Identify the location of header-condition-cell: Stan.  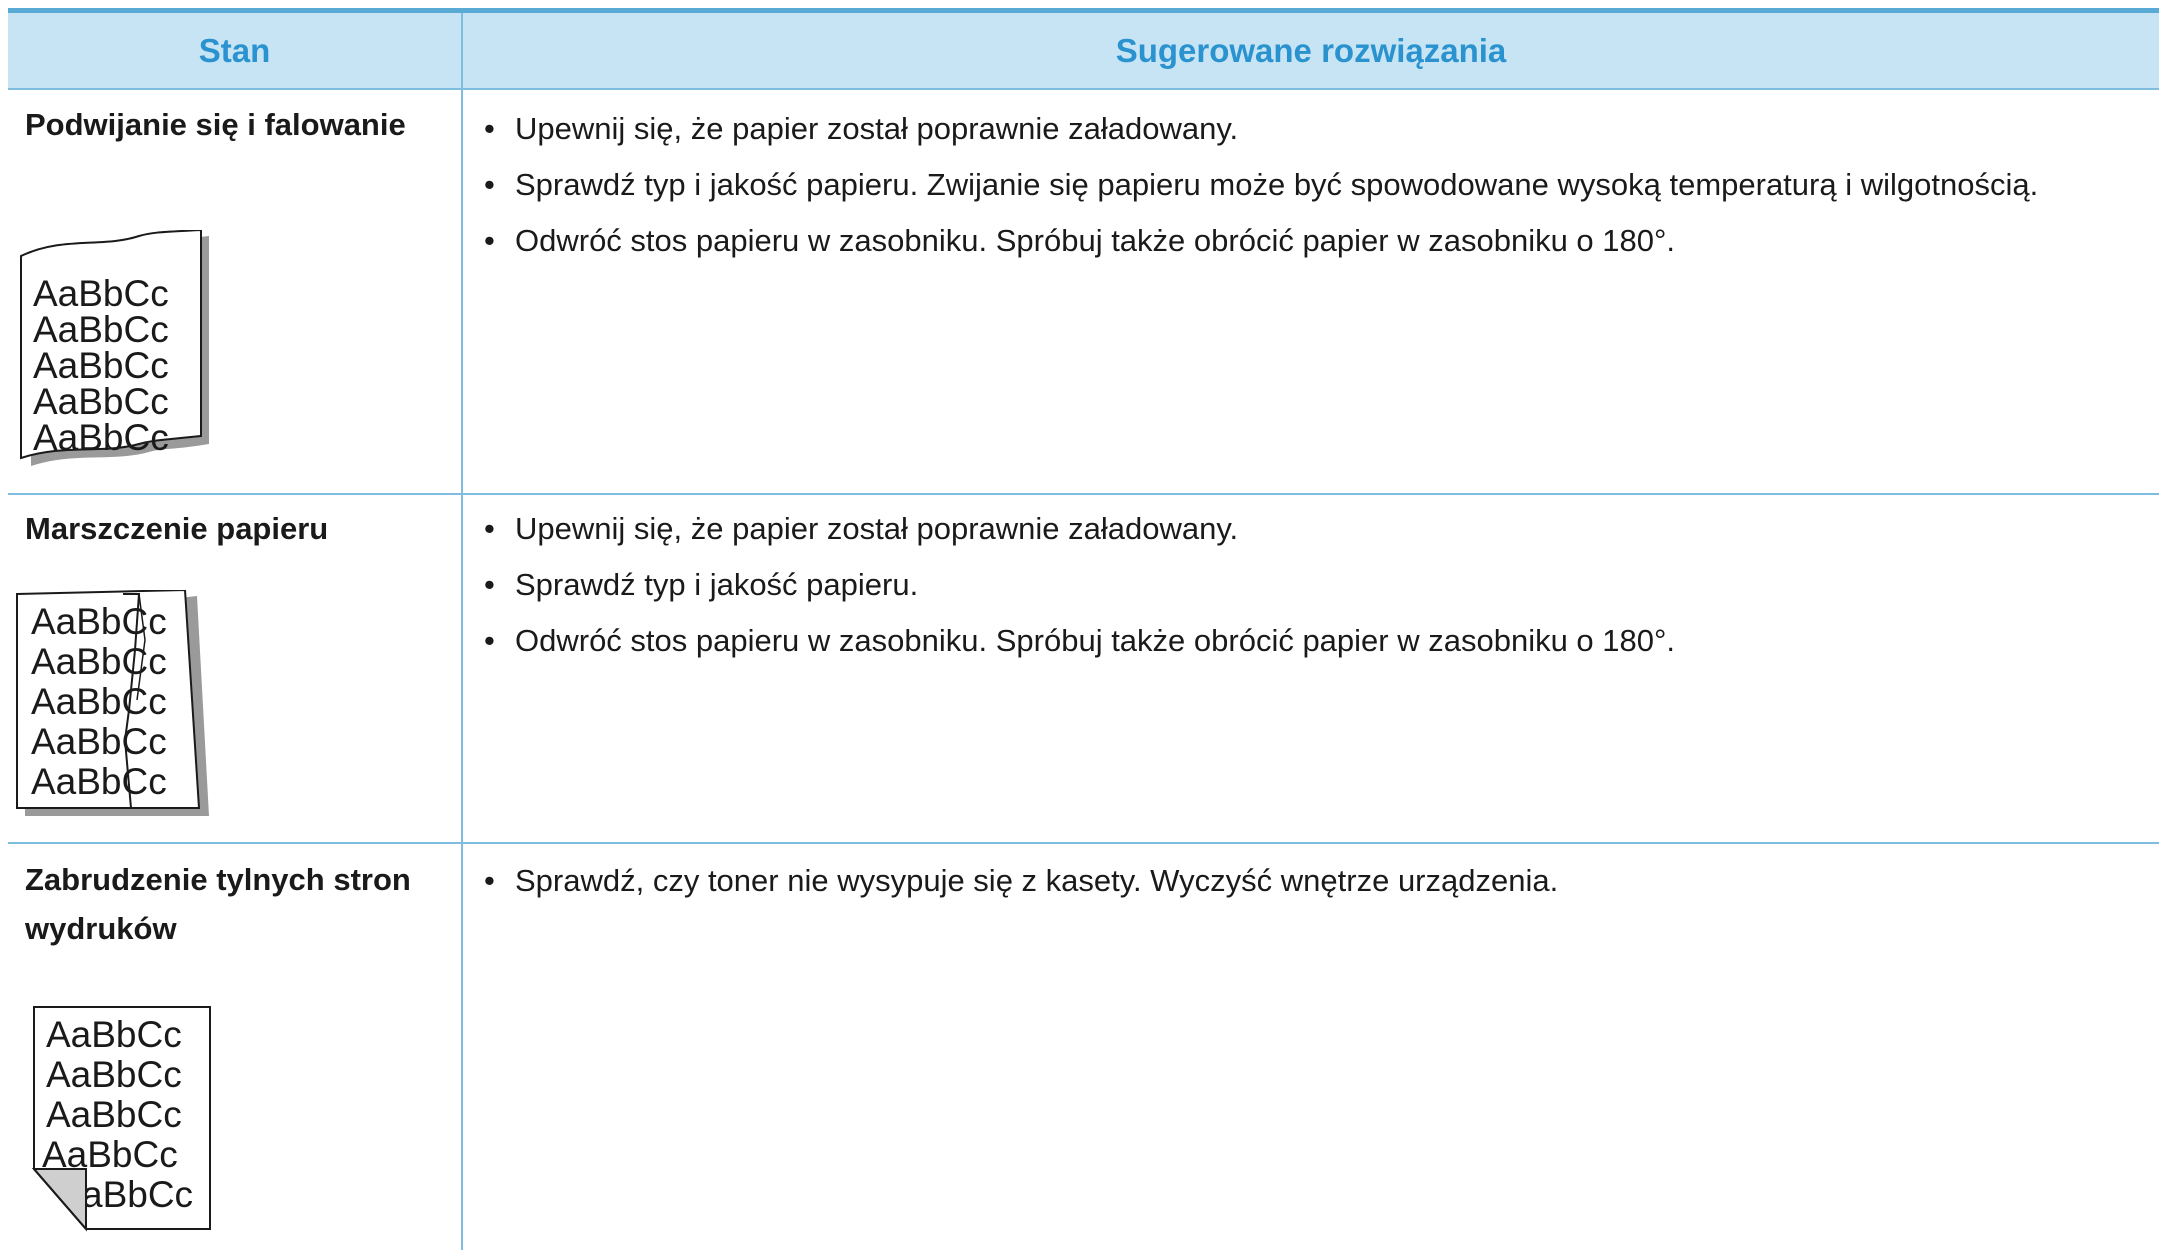
(235, 50).